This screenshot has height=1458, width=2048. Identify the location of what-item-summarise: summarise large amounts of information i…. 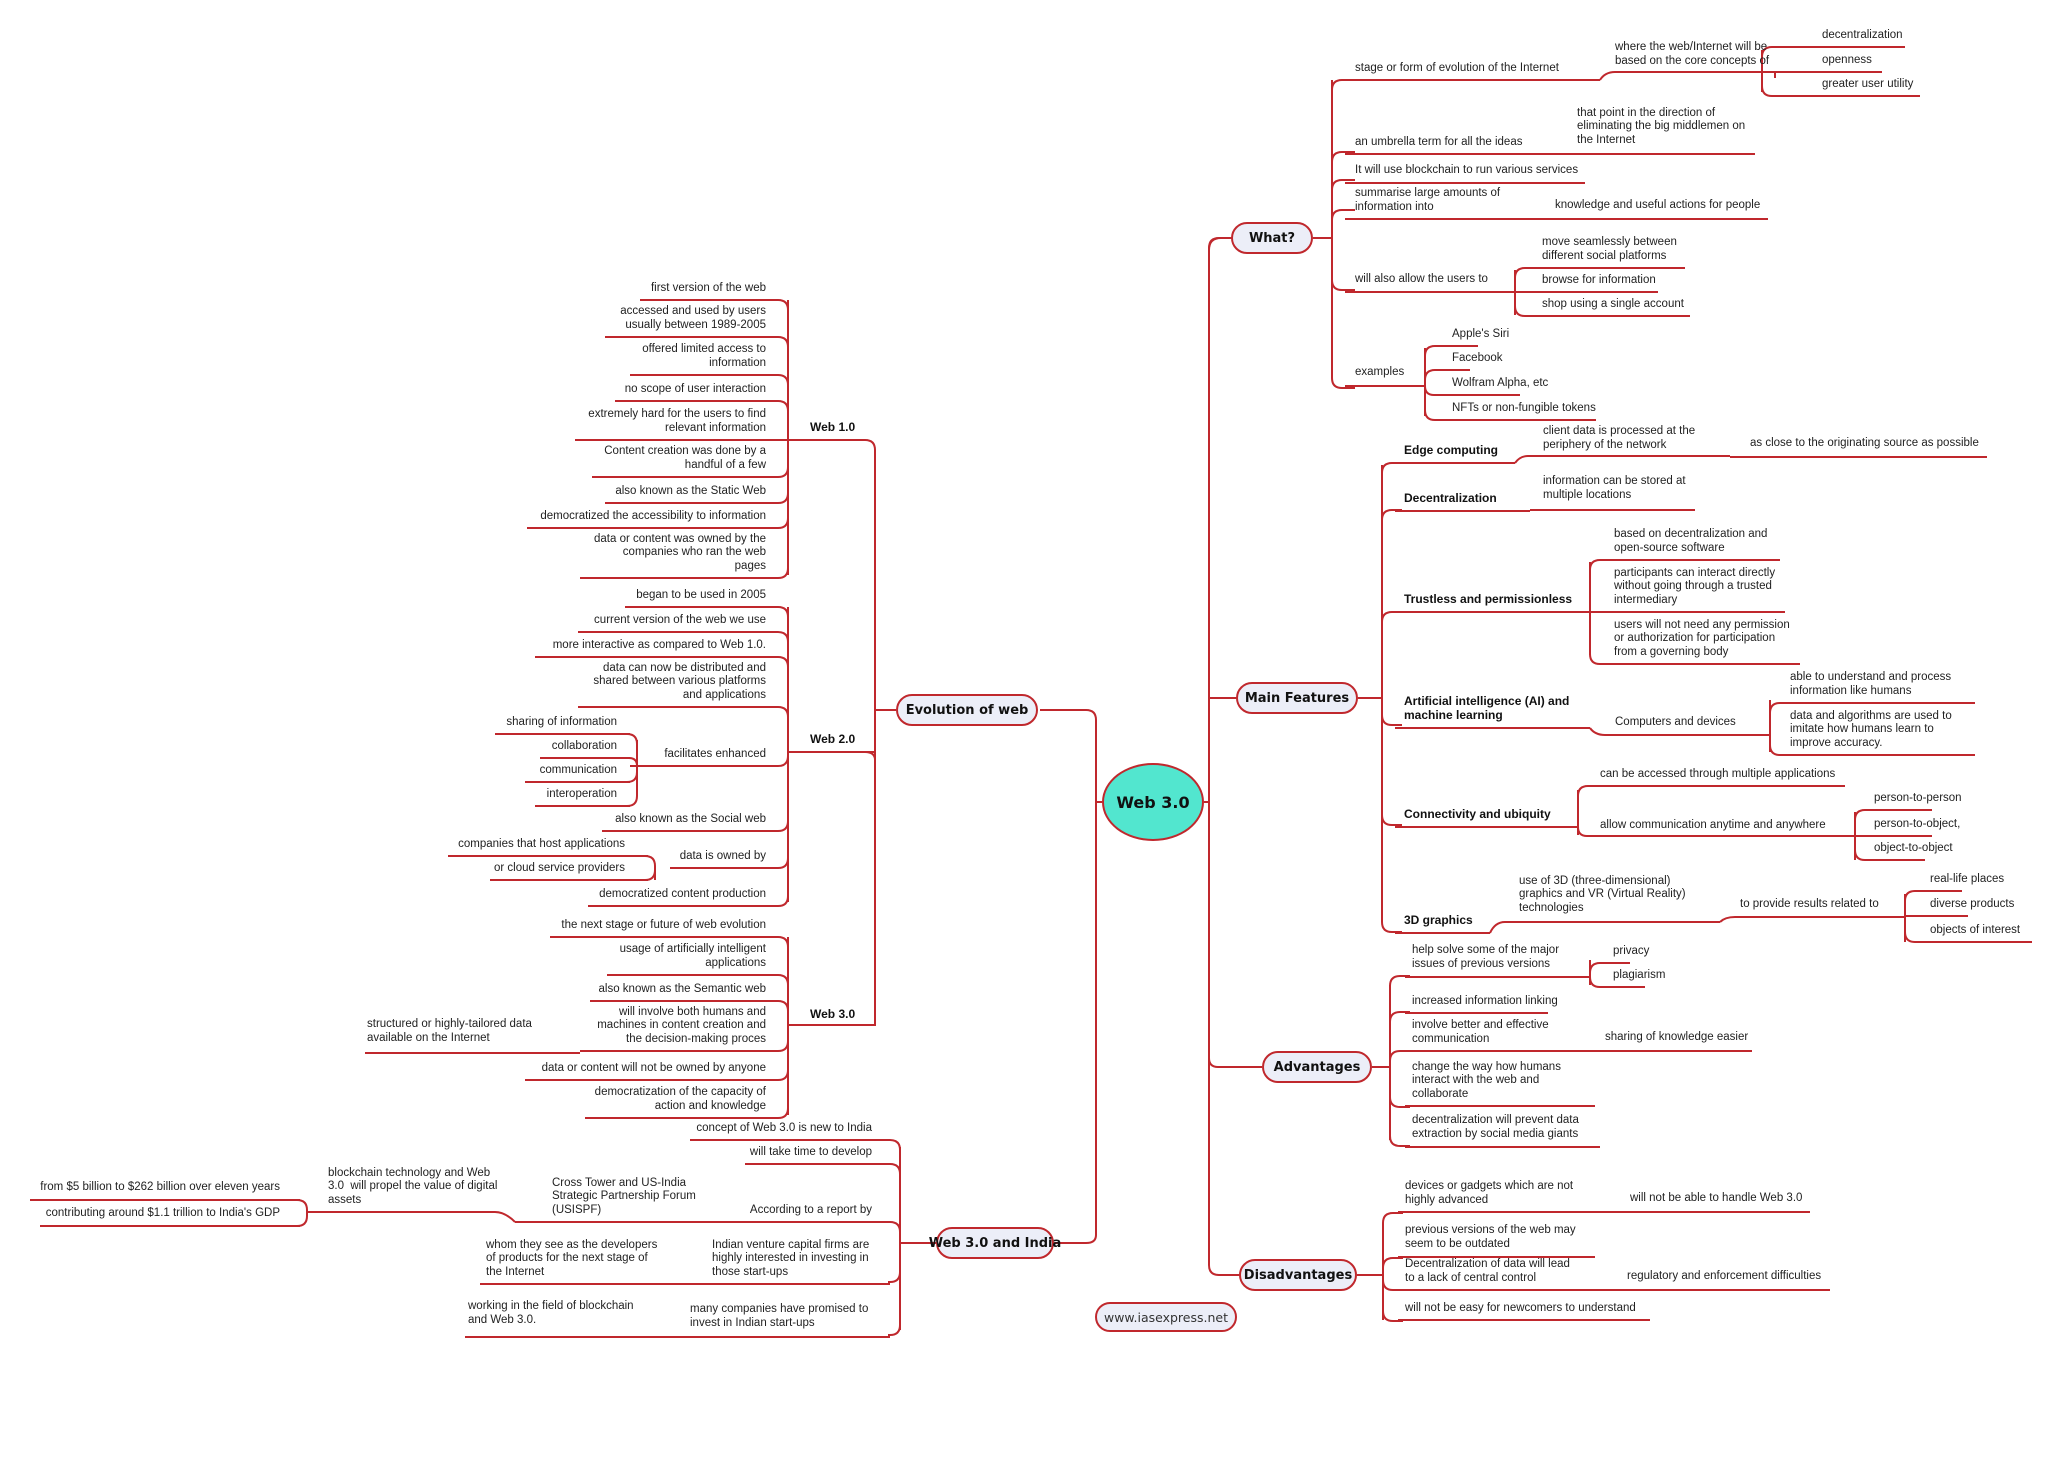
(1428, 200).